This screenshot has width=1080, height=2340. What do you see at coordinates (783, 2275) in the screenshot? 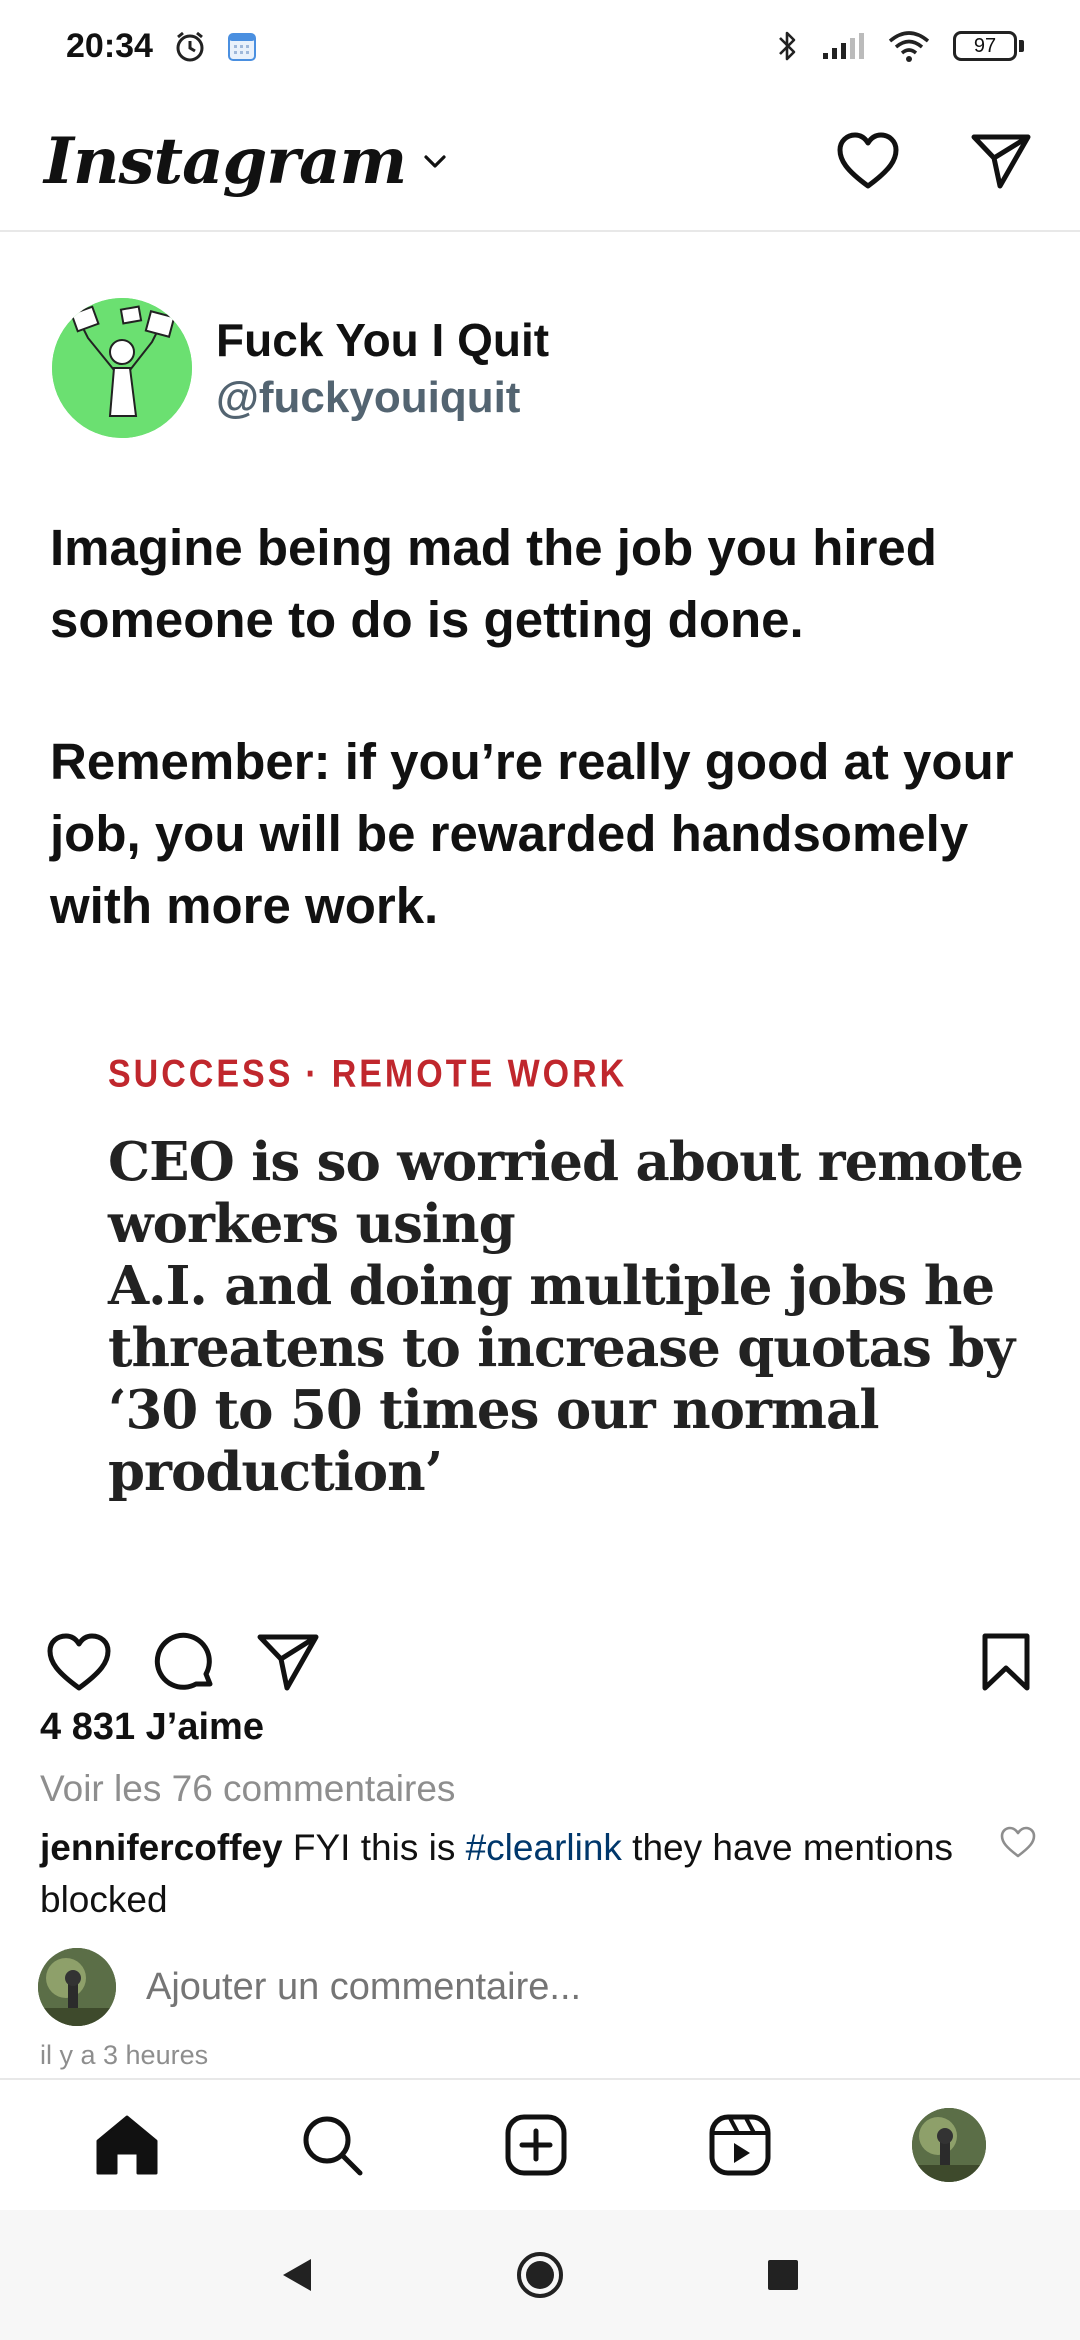
I see `recents-icon` at bounding box center [783, 2275].